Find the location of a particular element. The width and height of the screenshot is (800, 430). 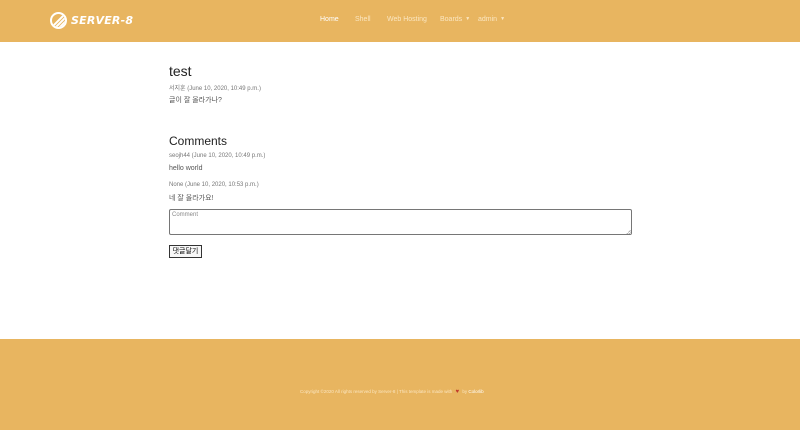

submit-comment-button: 댓글달기 is located at coordinates (185, 251).